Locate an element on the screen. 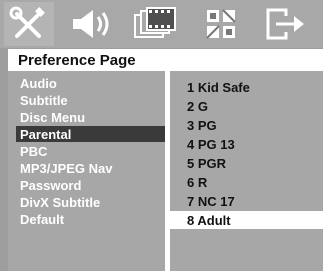  option-kid-safe: 1 Kid Safe is located at coordinates (246, 87).